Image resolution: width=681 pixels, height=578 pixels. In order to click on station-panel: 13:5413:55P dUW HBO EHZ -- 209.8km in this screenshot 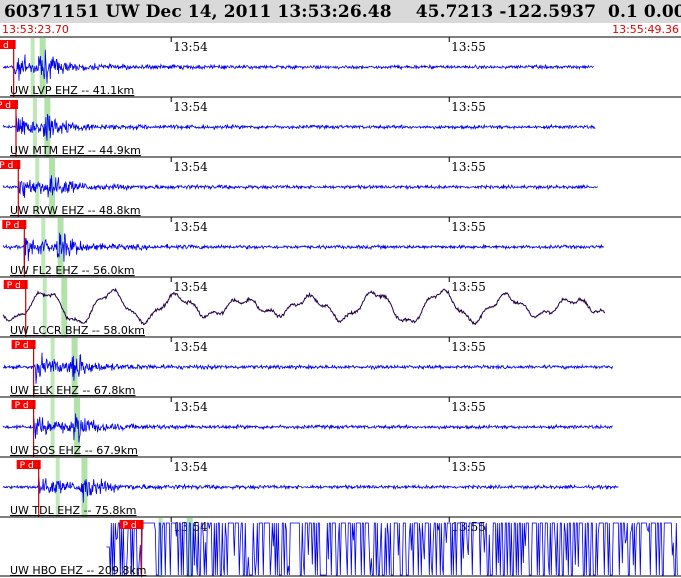, I will do `click(340, 546)`.